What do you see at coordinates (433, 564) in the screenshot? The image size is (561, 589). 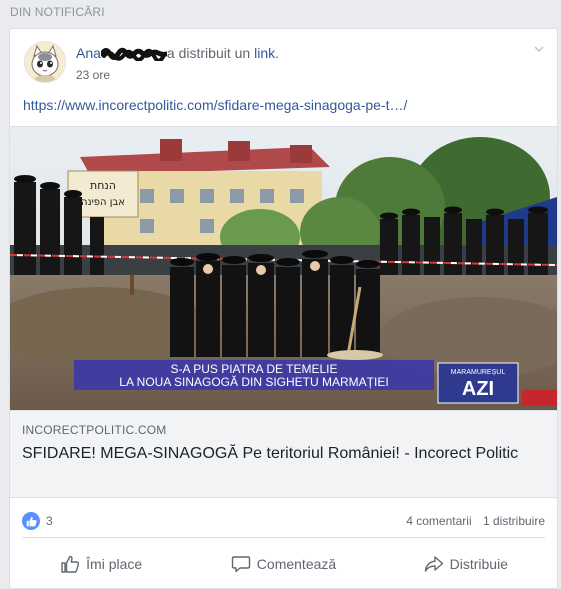 I see `share-arrow-icon` at bounding box center [433, 564].